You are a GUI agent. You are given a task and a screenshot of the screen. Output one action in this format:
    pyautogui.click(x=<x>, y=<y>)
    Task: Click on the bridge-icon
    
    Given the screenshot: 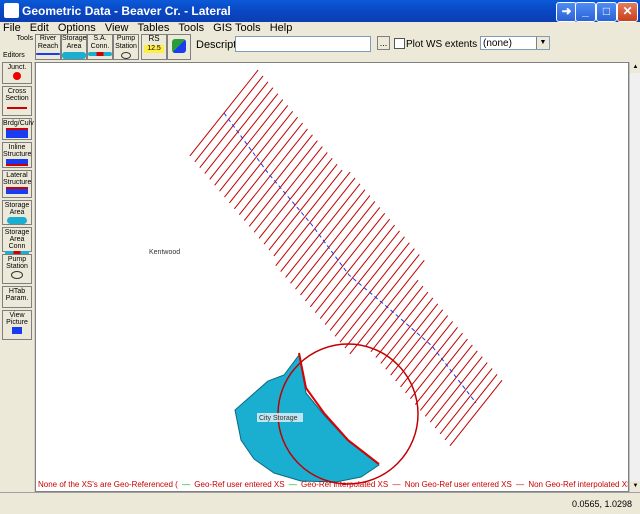 What is the action you would take?
    pyautogui.click(x=17, y=133)
    